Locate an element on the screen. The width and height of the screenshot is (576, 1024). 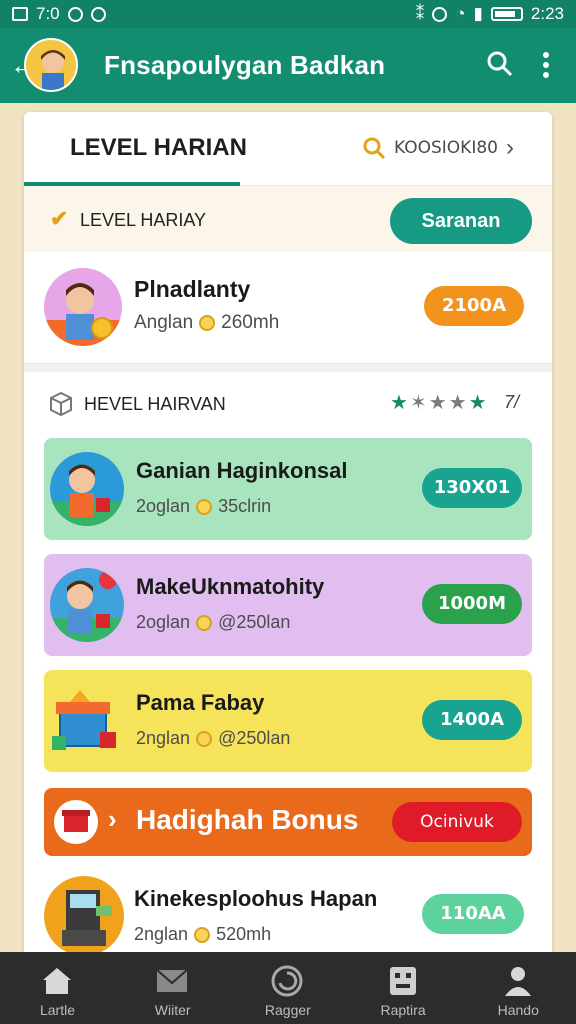
tab-search: KOOSIOKI80 is located at coordinates (430, 148).